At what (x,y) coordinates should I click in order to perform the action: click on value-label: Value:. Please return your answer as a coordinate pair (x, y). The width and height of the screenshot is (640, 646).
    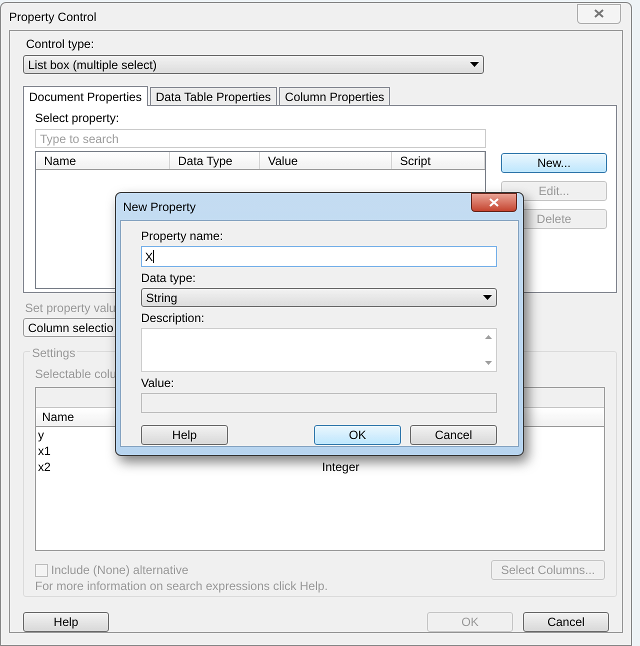
    Looking at the image, I should click on (158, 383).